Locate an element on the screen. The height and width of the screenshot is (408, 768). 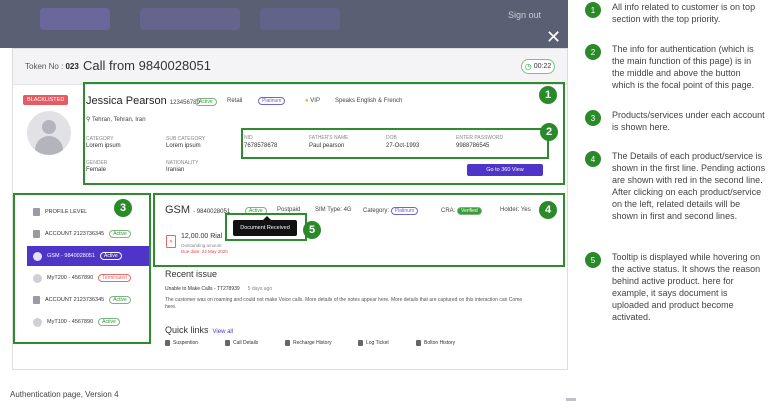
nationality-value: Iranian is located at coordinates (175, 170).